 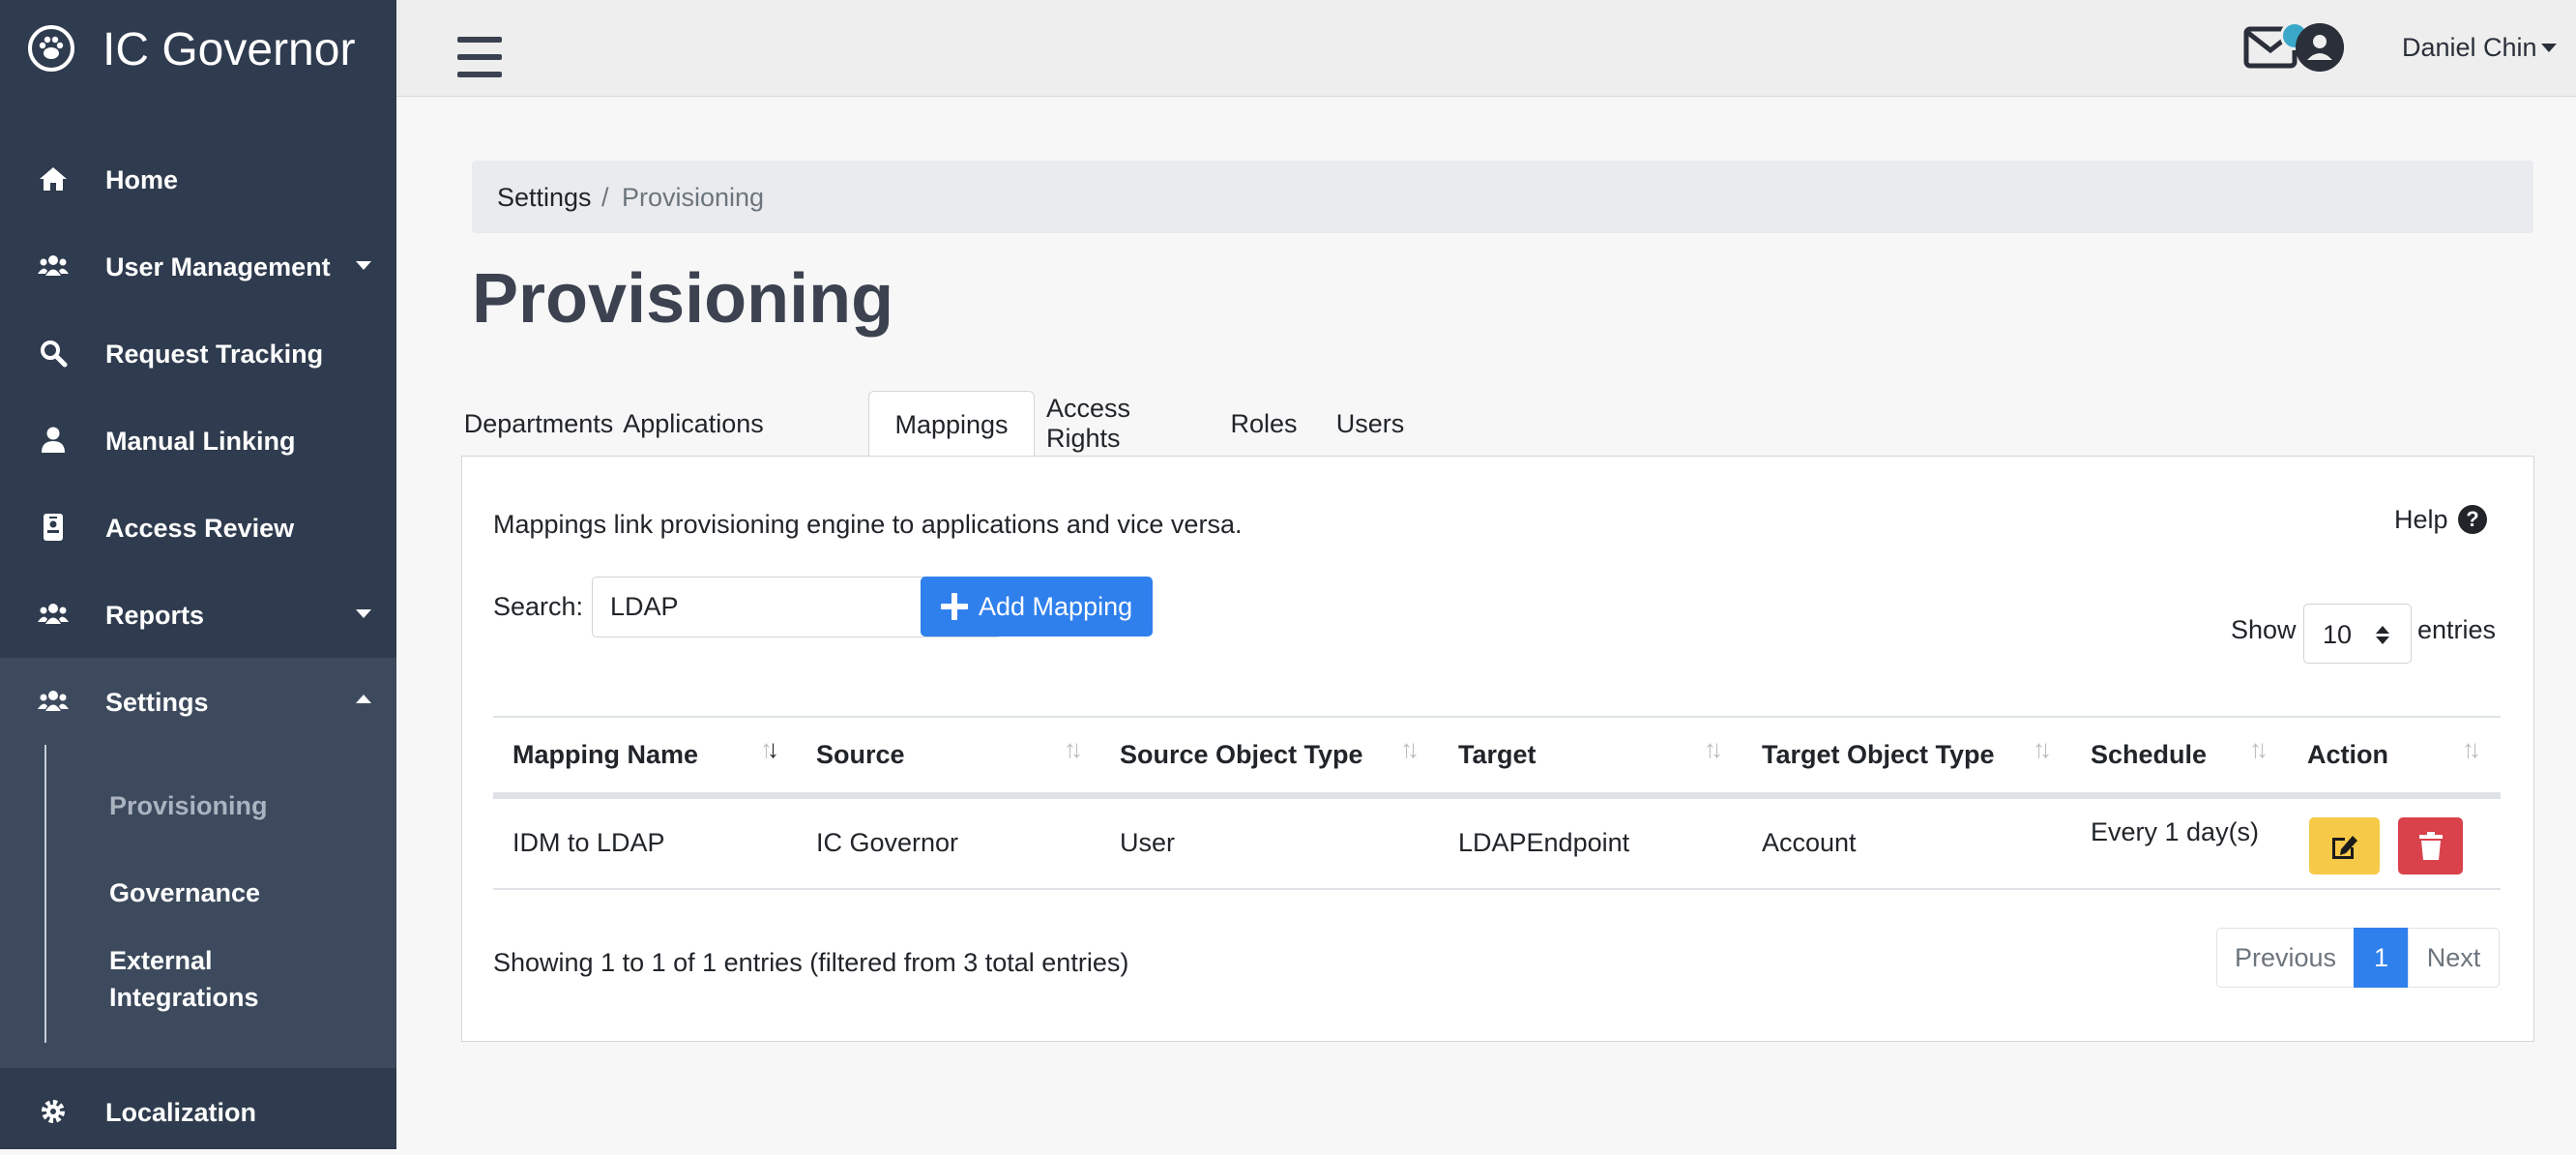 I want to click on submenu-item-external-integrations: External Integrations, so click(x=184, y=979).